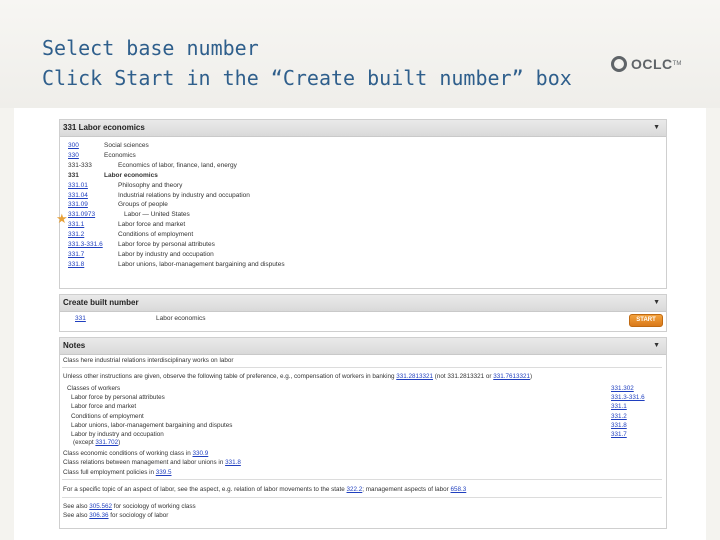 This screenshot has width=720, height=540. I want to click on hierarchy-caption: Social sciences, so click(126, 145).